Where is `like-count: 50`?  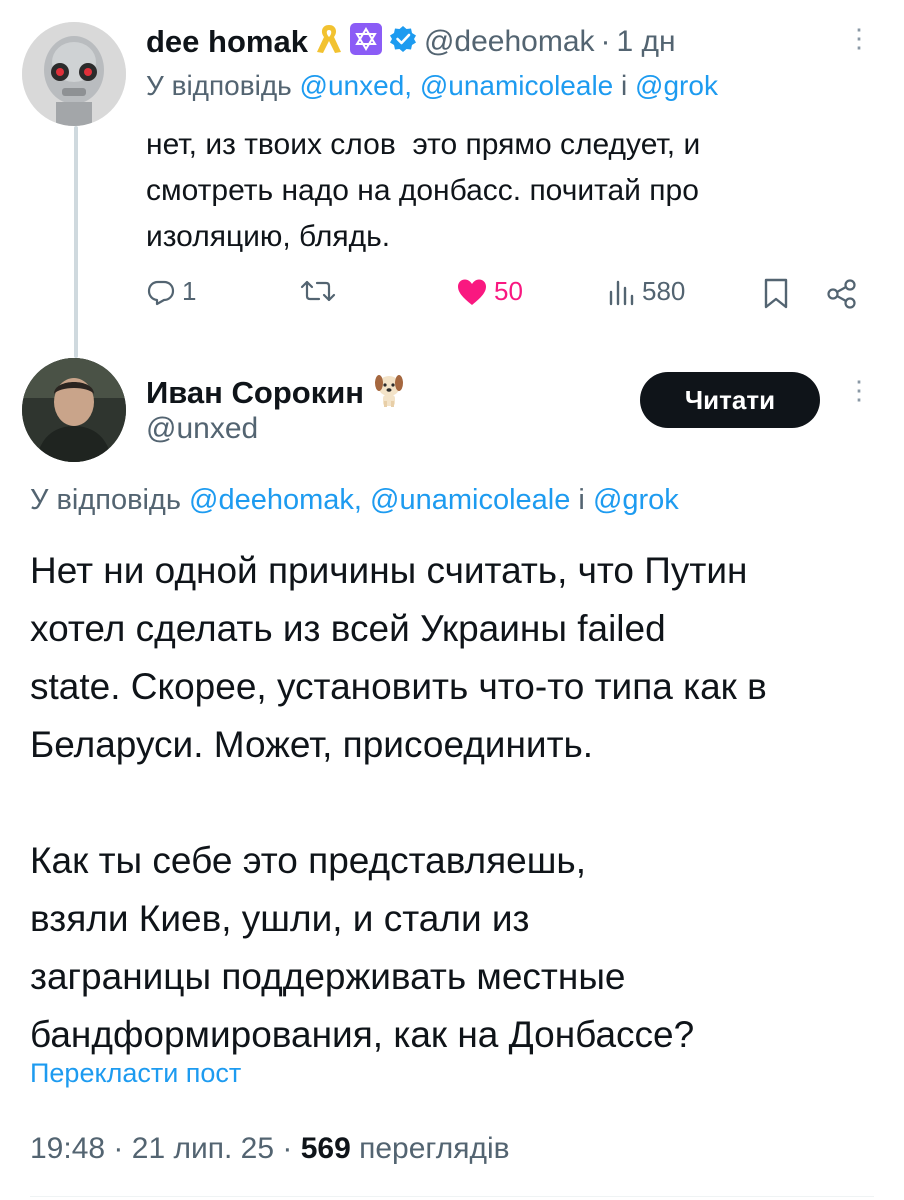 like-count: 50 is located at coordinates (508, 291).